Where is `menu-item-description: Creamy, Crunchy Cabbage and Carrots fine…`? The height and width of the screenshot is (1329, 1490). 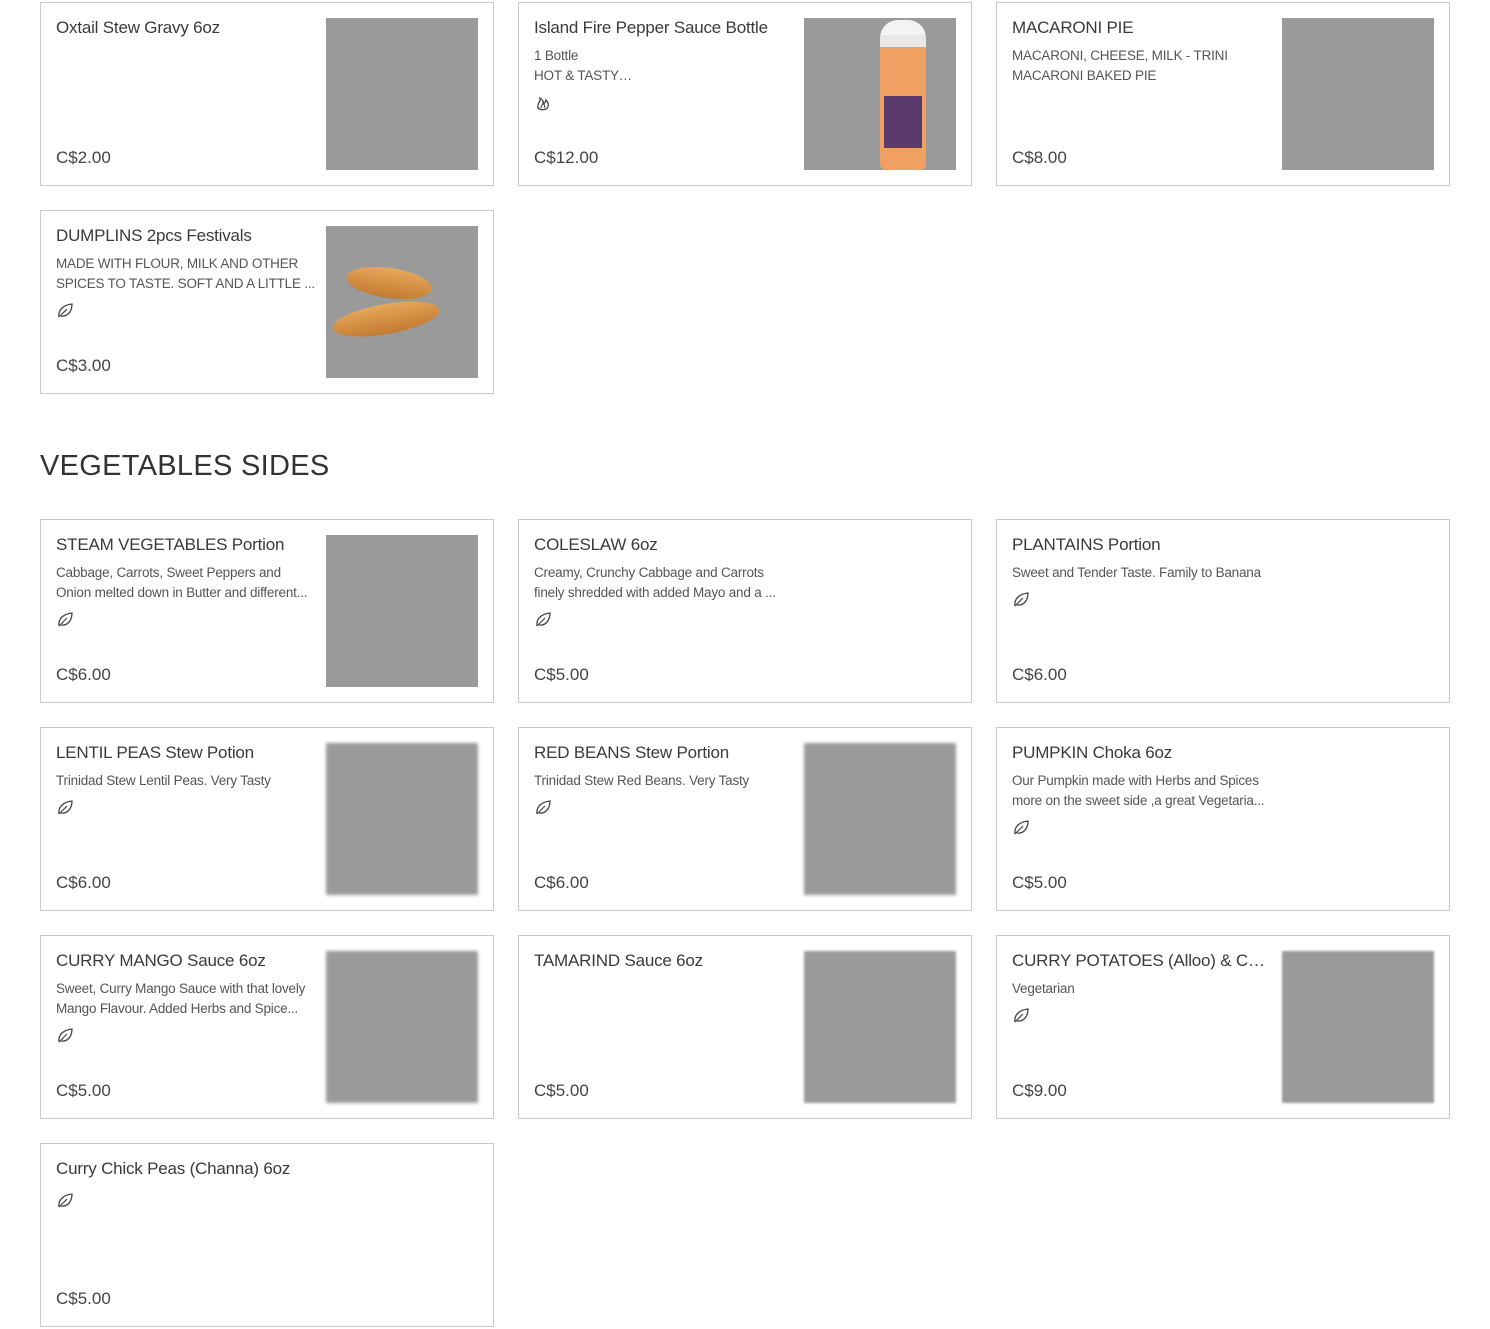
menu-item-description: Creamy, Crunchy Cabbage and Carrots fine… is located at coordinates (655, 582).